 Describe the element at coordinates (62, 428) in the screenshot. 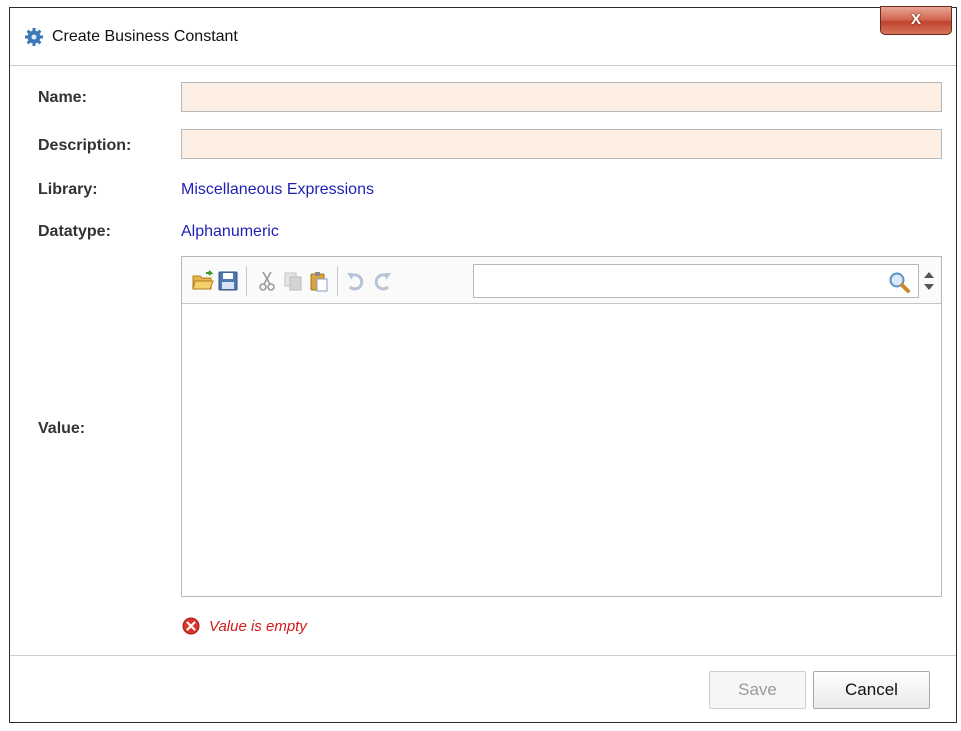

I see `value-label: Value:` at that location.